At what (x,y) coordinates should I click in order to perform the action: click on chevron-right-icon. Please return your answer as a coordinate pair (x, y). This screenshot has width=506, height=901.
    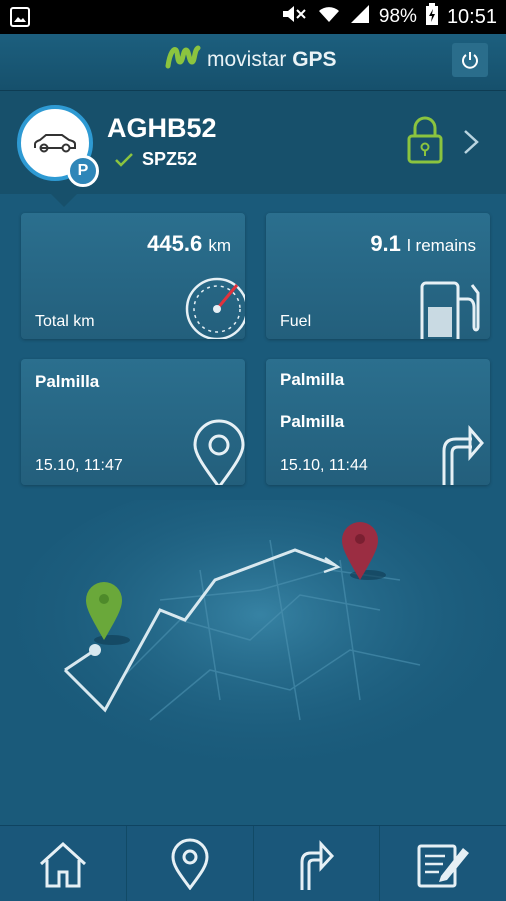
    Looking at the image, I should click on (471, 144).